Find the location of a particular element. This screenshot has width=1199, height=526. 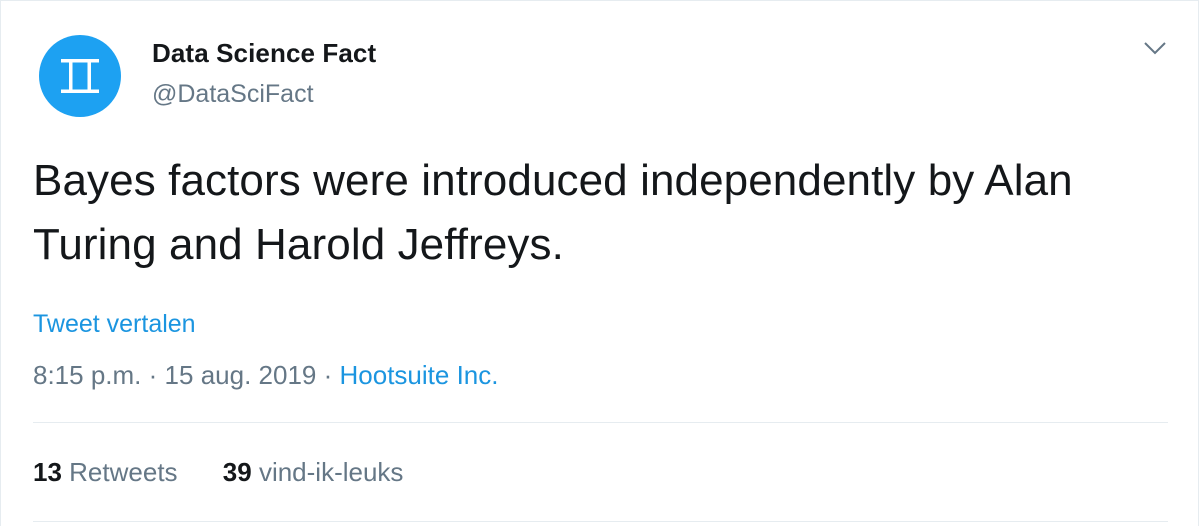

avatar is located at coordinates (80, 76).